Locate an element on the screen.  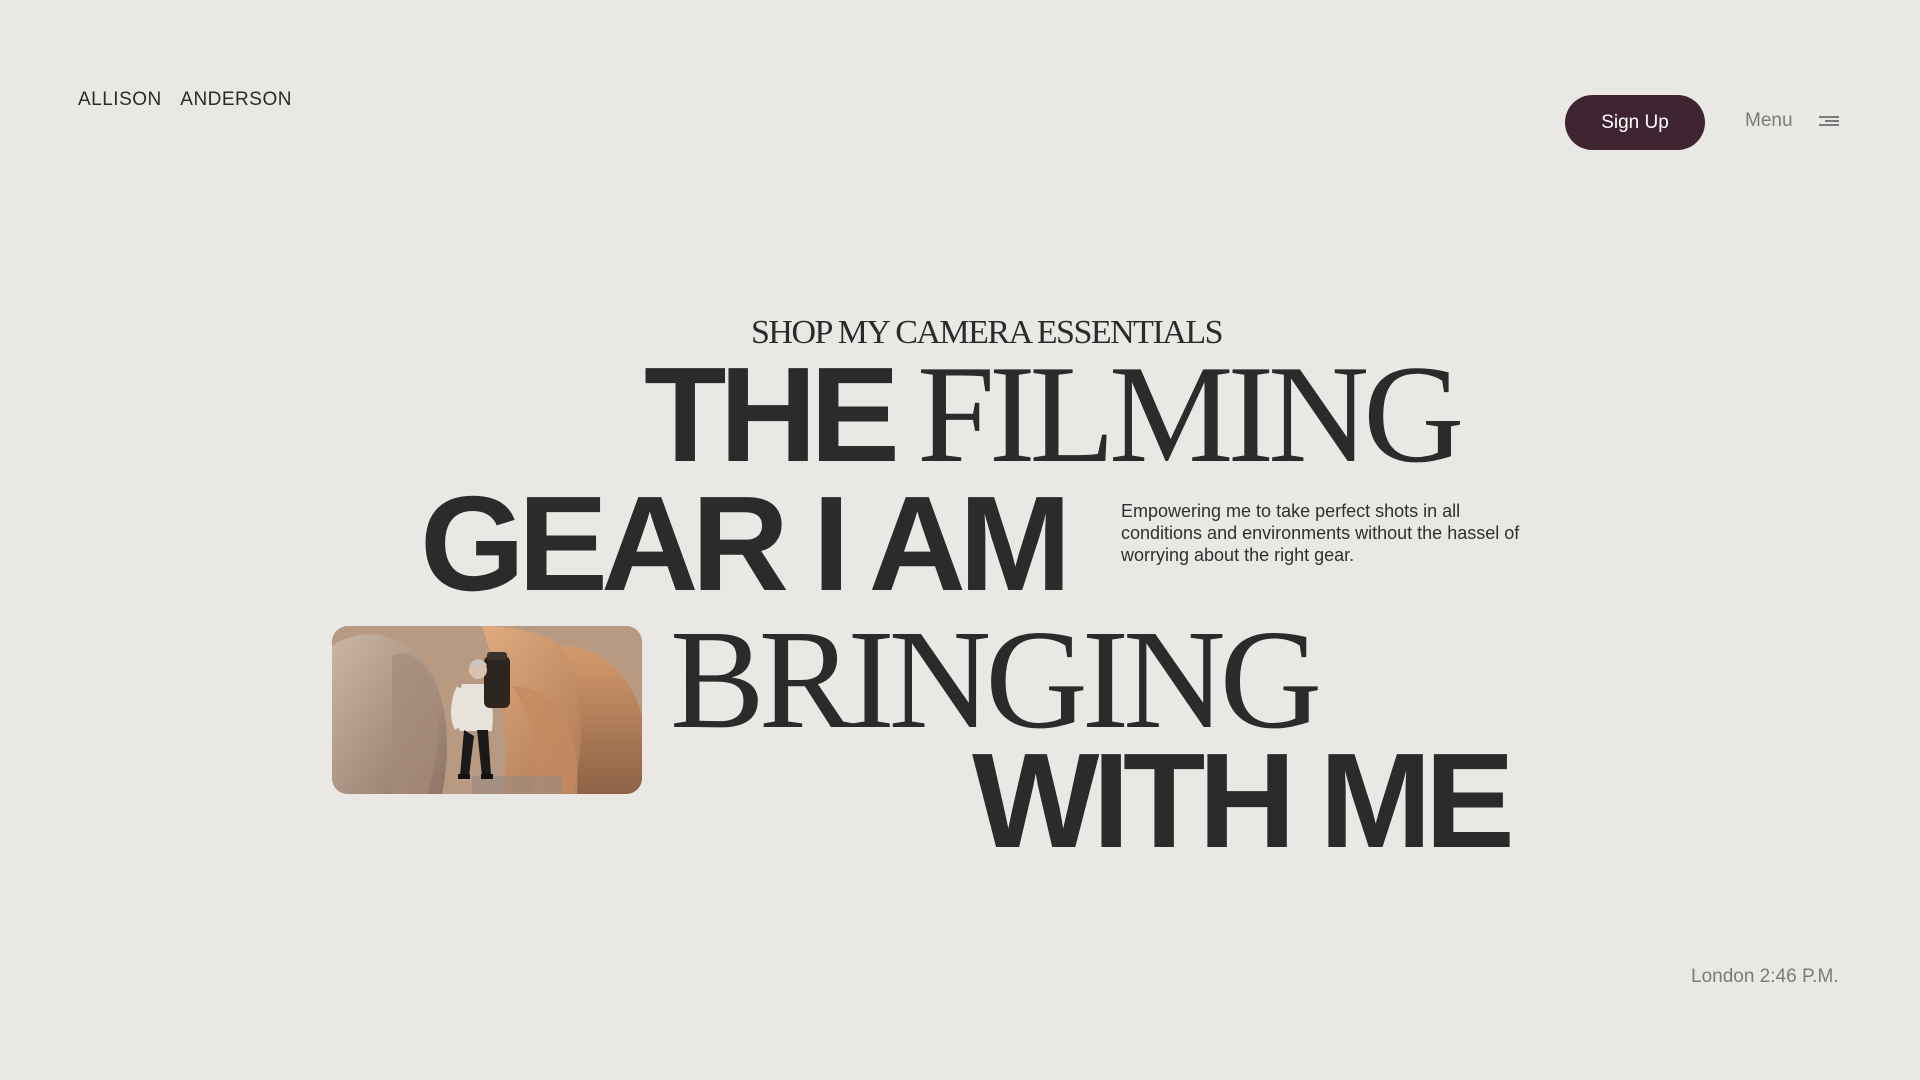
hero-photo is located at coordinates (487, 710).